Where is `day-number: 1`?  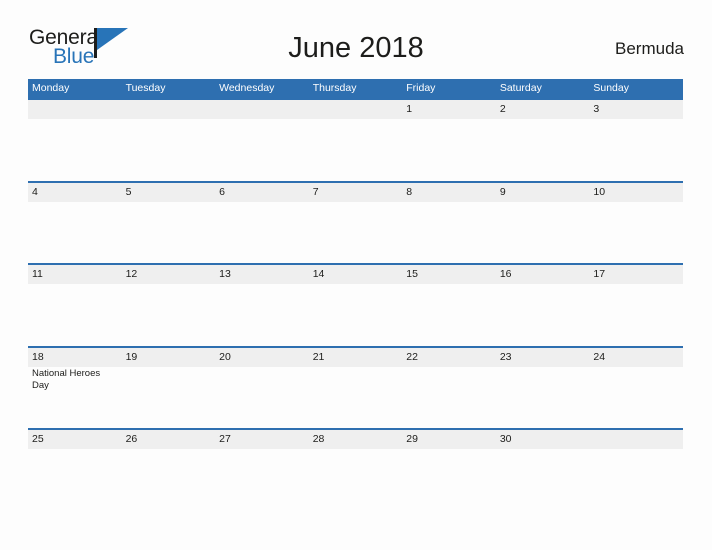
day-number: 1 is located at coordinates (409, 109).